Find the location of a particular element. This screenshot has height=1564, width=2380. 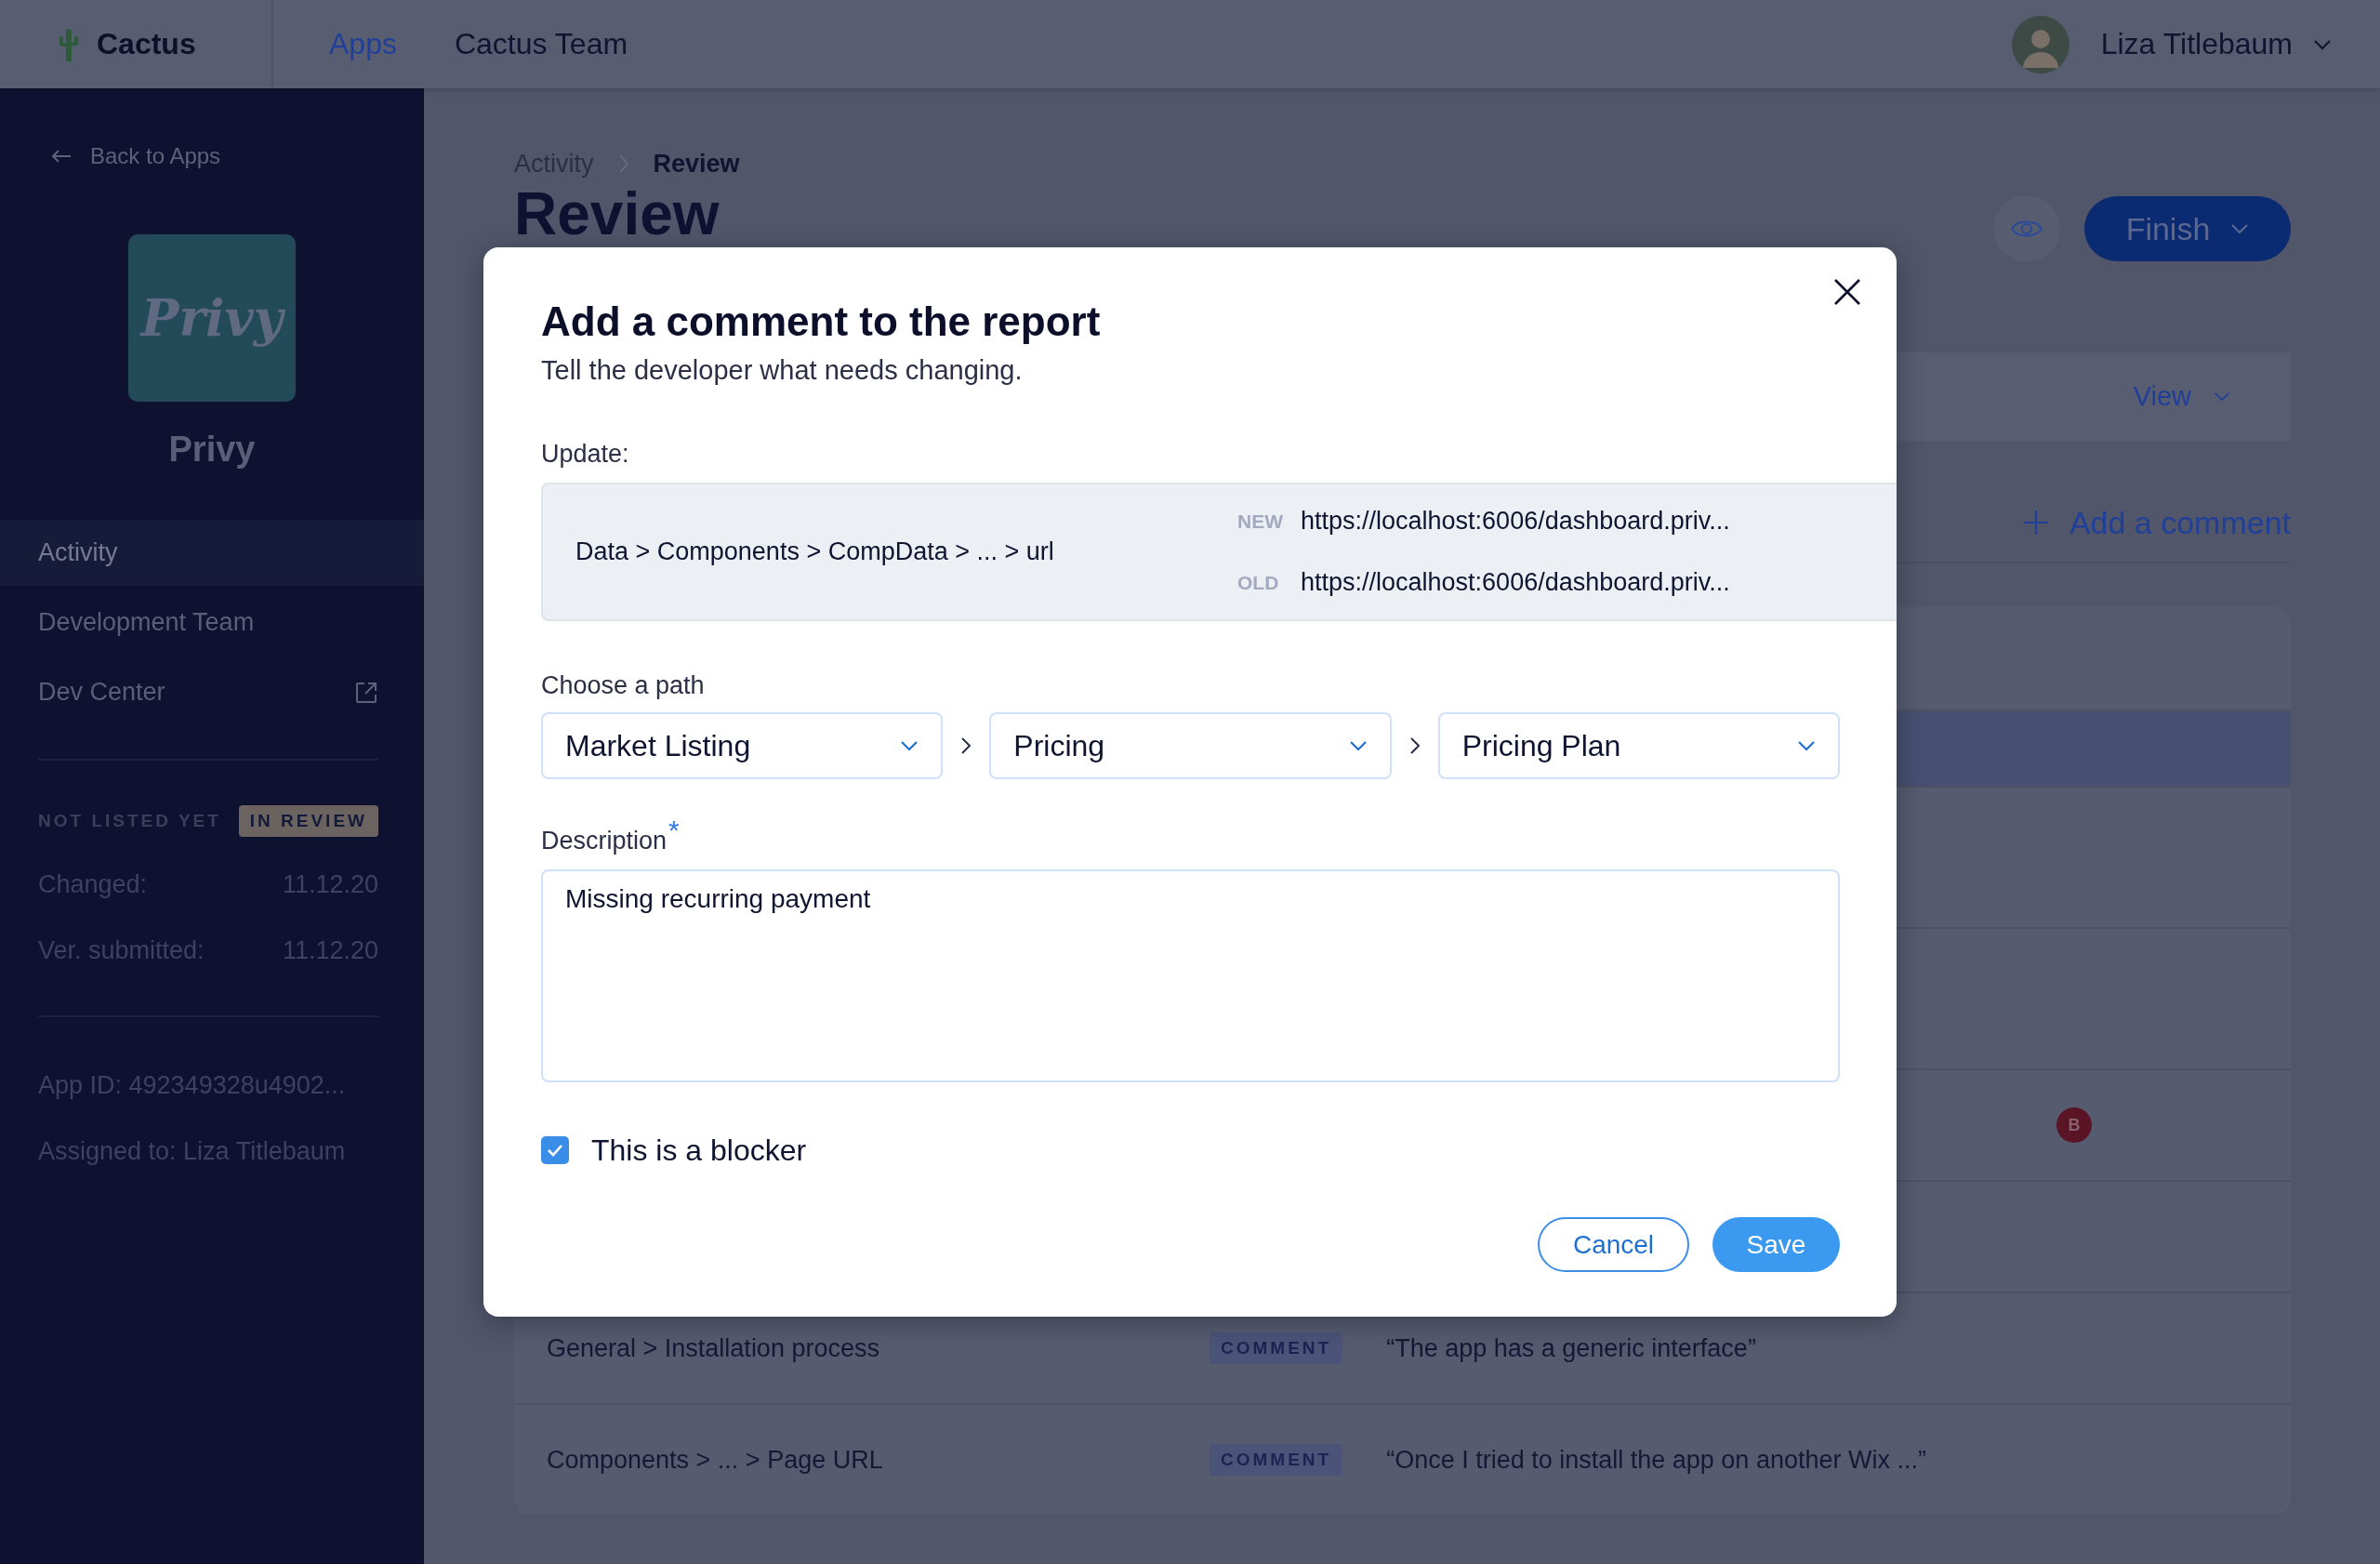

save-button: Save is located at coordinates (1776, 1244).